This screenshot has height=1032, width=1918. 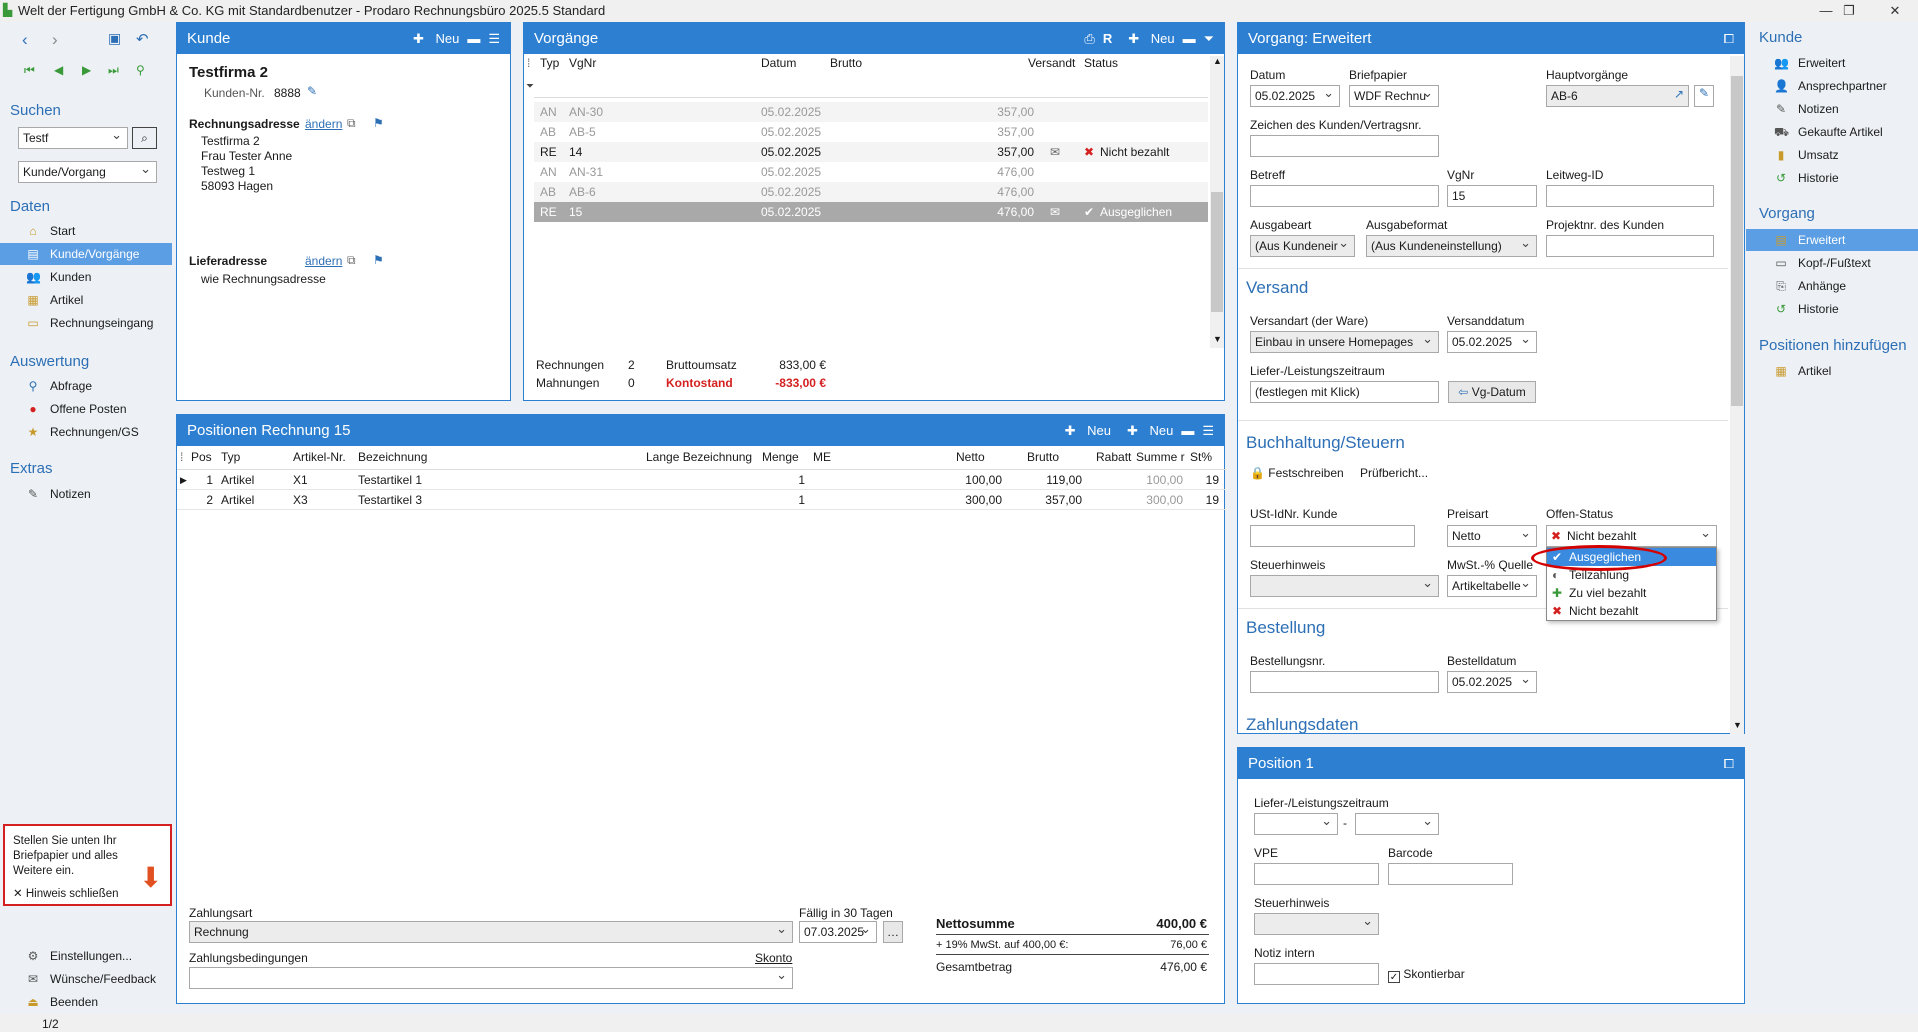 I want to click on search-scope-select: Kunde/Vorgang, so click(x=87, y=172).